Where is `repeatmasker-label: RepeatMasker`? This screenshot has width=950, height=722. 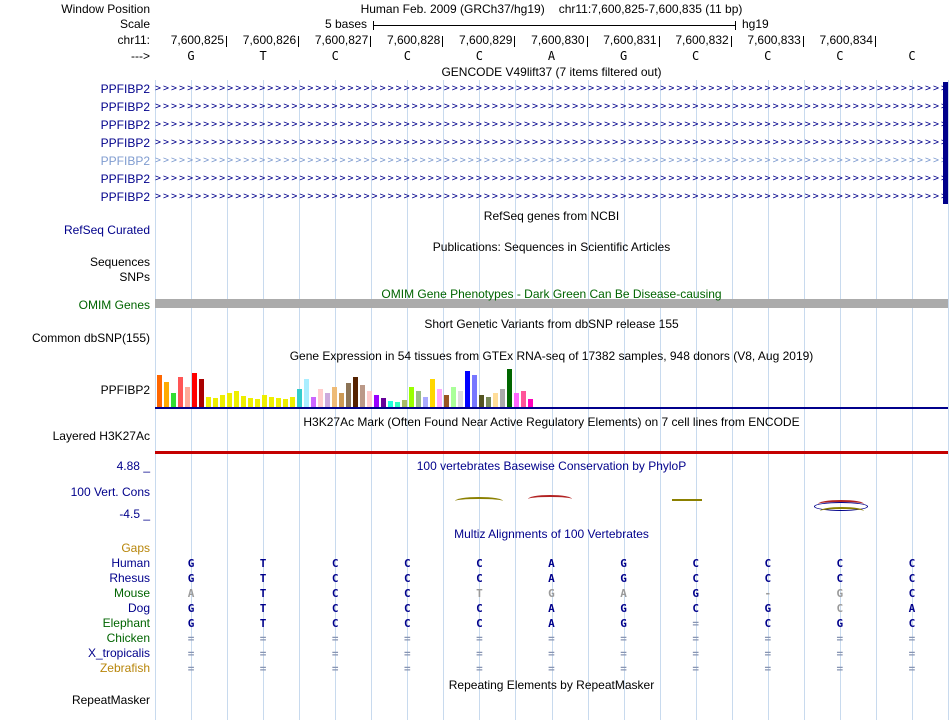 repeatmasker-label: RepeatMasker is located at coordinates (75, 700).